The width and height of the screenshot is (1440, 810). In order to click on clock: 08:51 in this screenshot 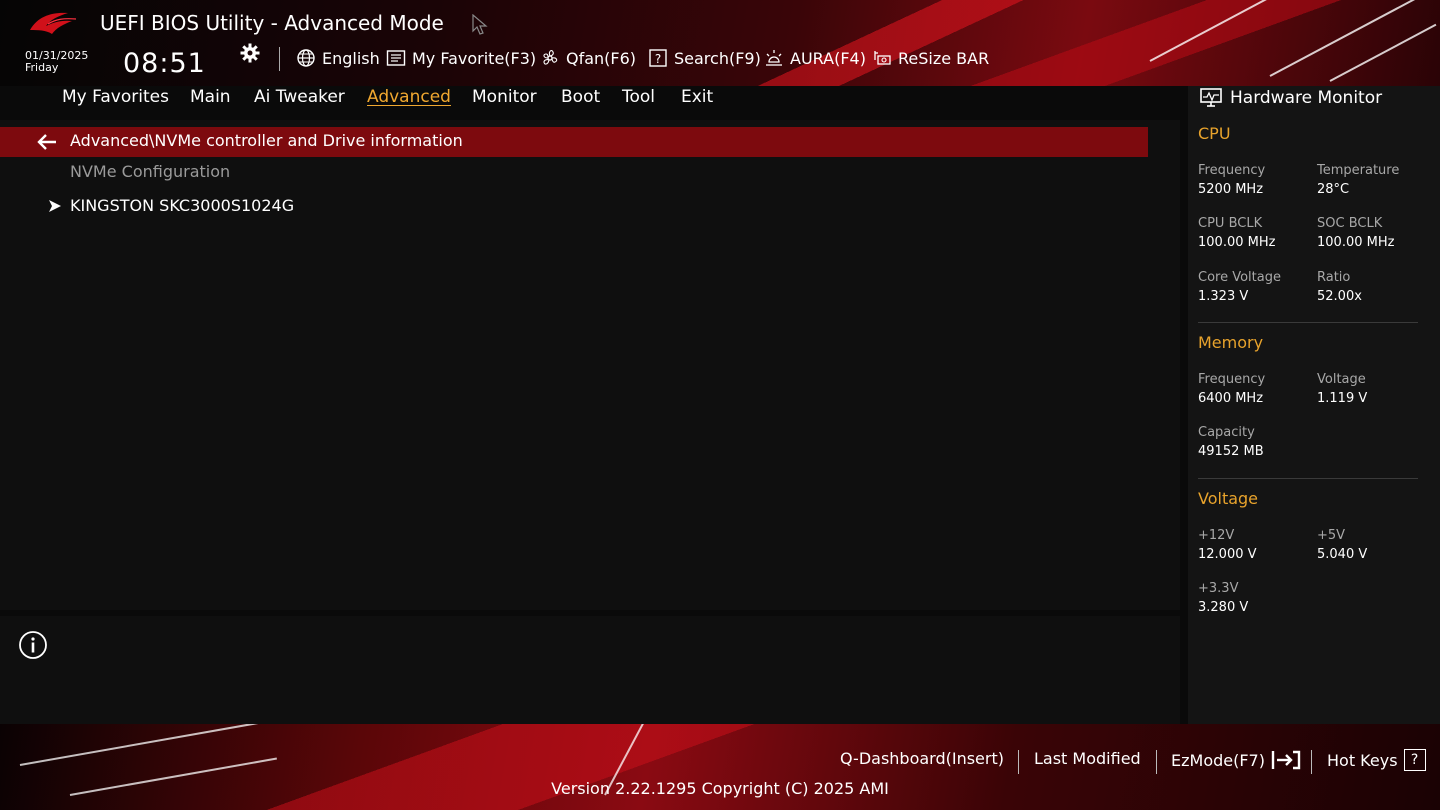, I will do `click(164, 63)`.